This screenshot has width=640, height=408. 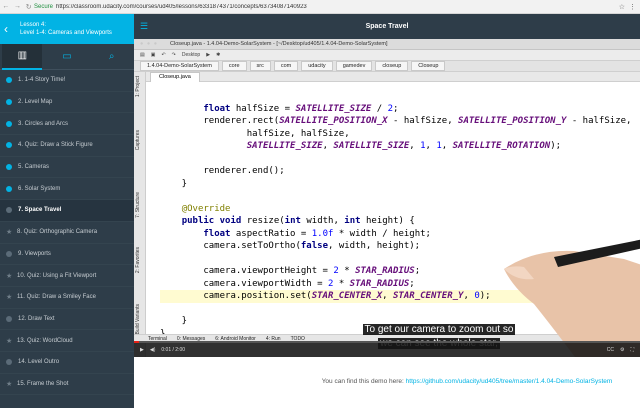 What do you see at coordinates (428, 66) in the screenshot?
I see `breadcrumb-item: Closeup` at bounding box center [428, 66].